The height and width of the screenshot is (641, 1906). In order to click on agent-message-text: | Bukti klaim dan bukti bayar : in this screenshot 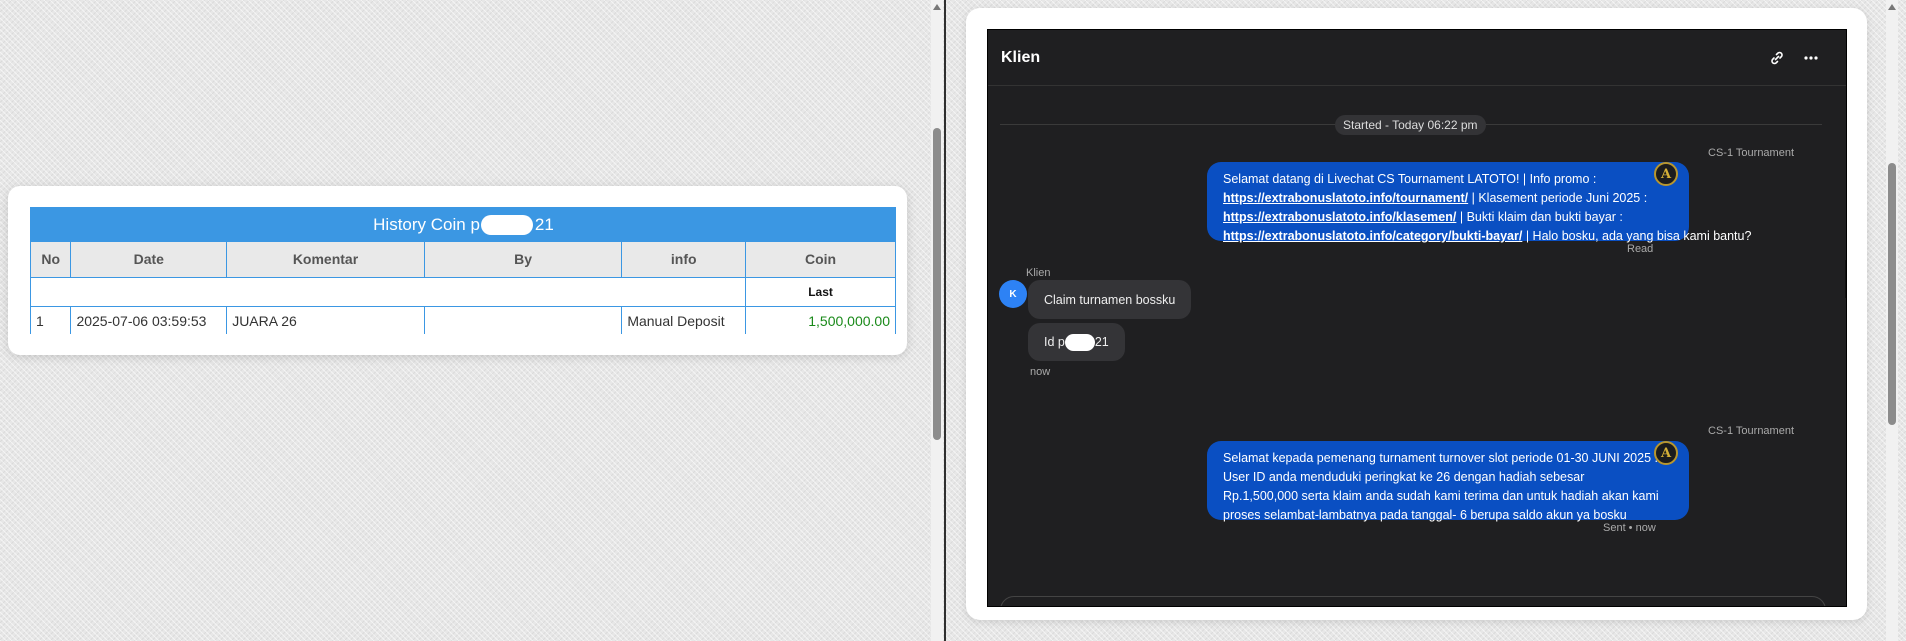, I will do `click(1539, 217)`.